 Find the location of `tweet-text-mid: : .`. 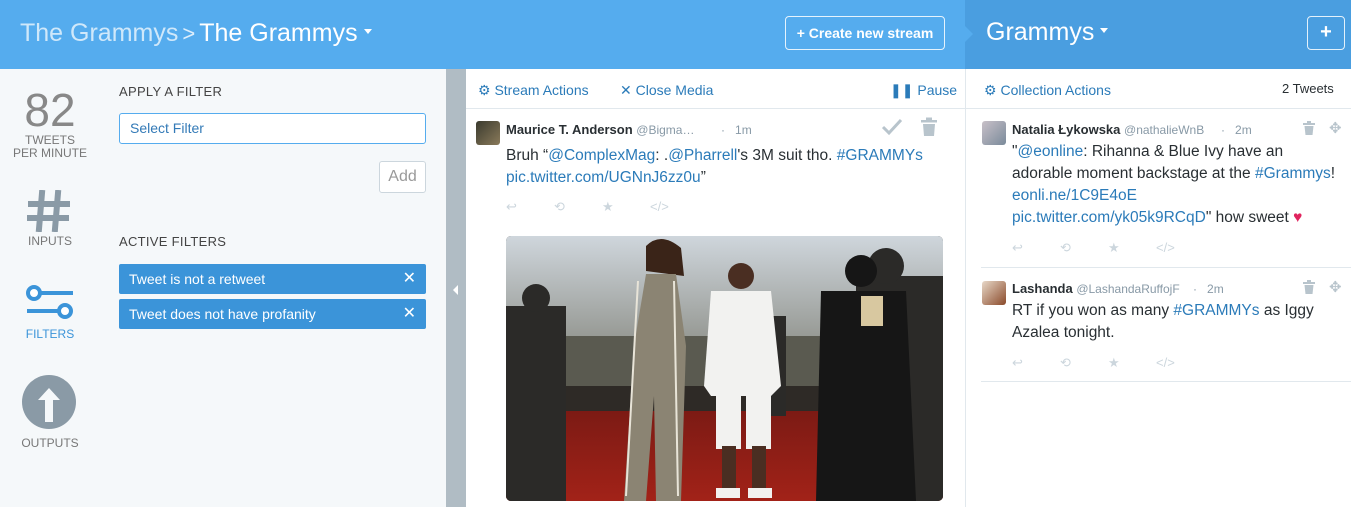

tweet-text-mid: : . is located at coordinates (662, 155).